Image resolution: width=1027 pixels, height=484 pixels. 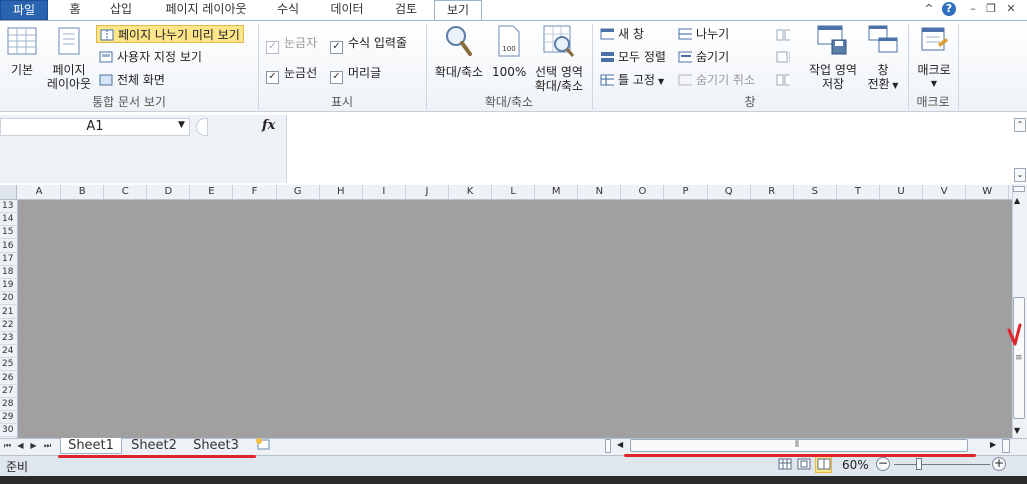 I want to click on row-header: 14, so click(x=8, y=220).